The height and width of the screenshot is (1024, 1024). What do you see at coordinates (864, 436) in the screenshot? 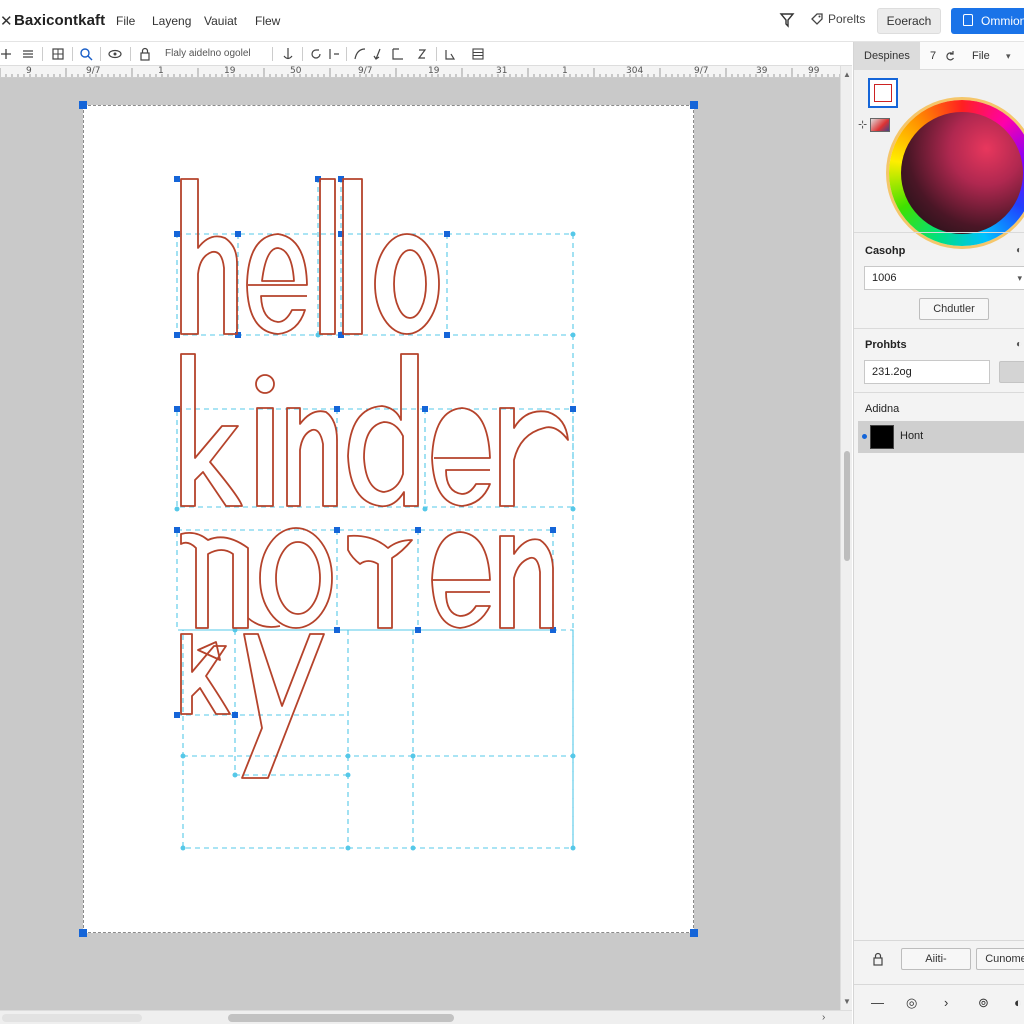
I see `selection-dot` at bounding box center [864, 436].